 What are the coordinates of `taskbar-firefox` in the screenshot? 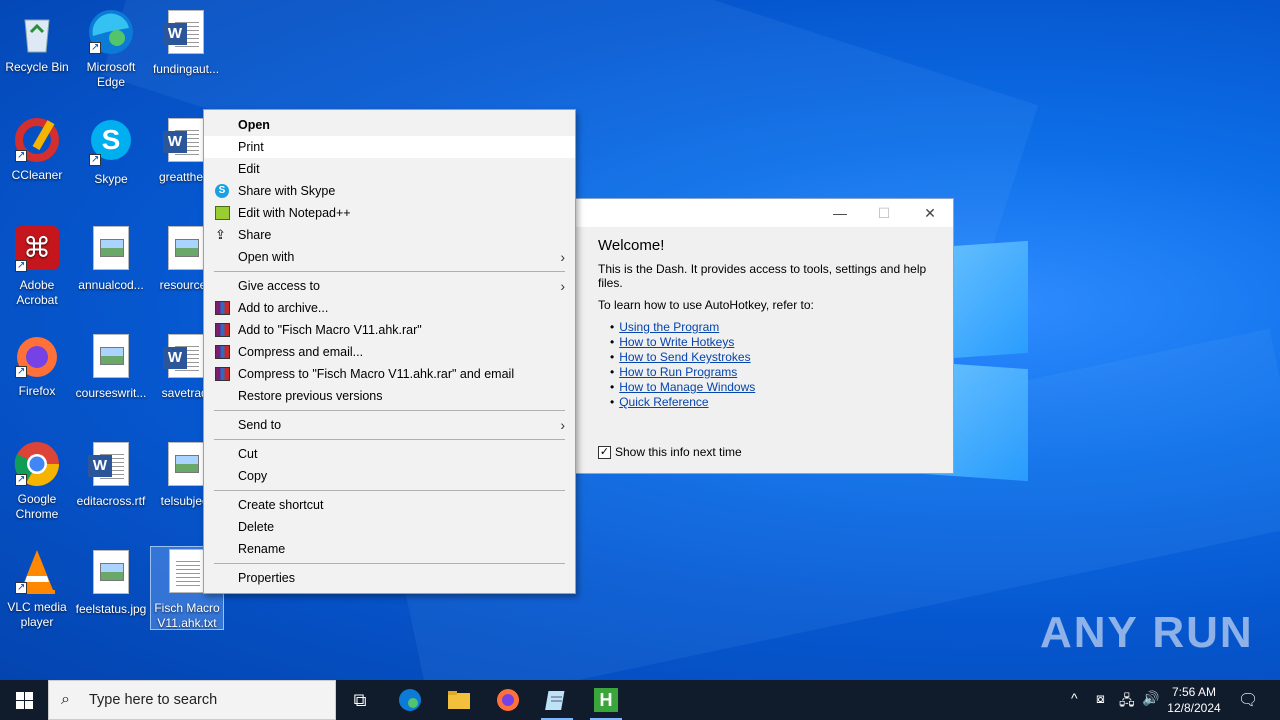 It's located at (508, 700).